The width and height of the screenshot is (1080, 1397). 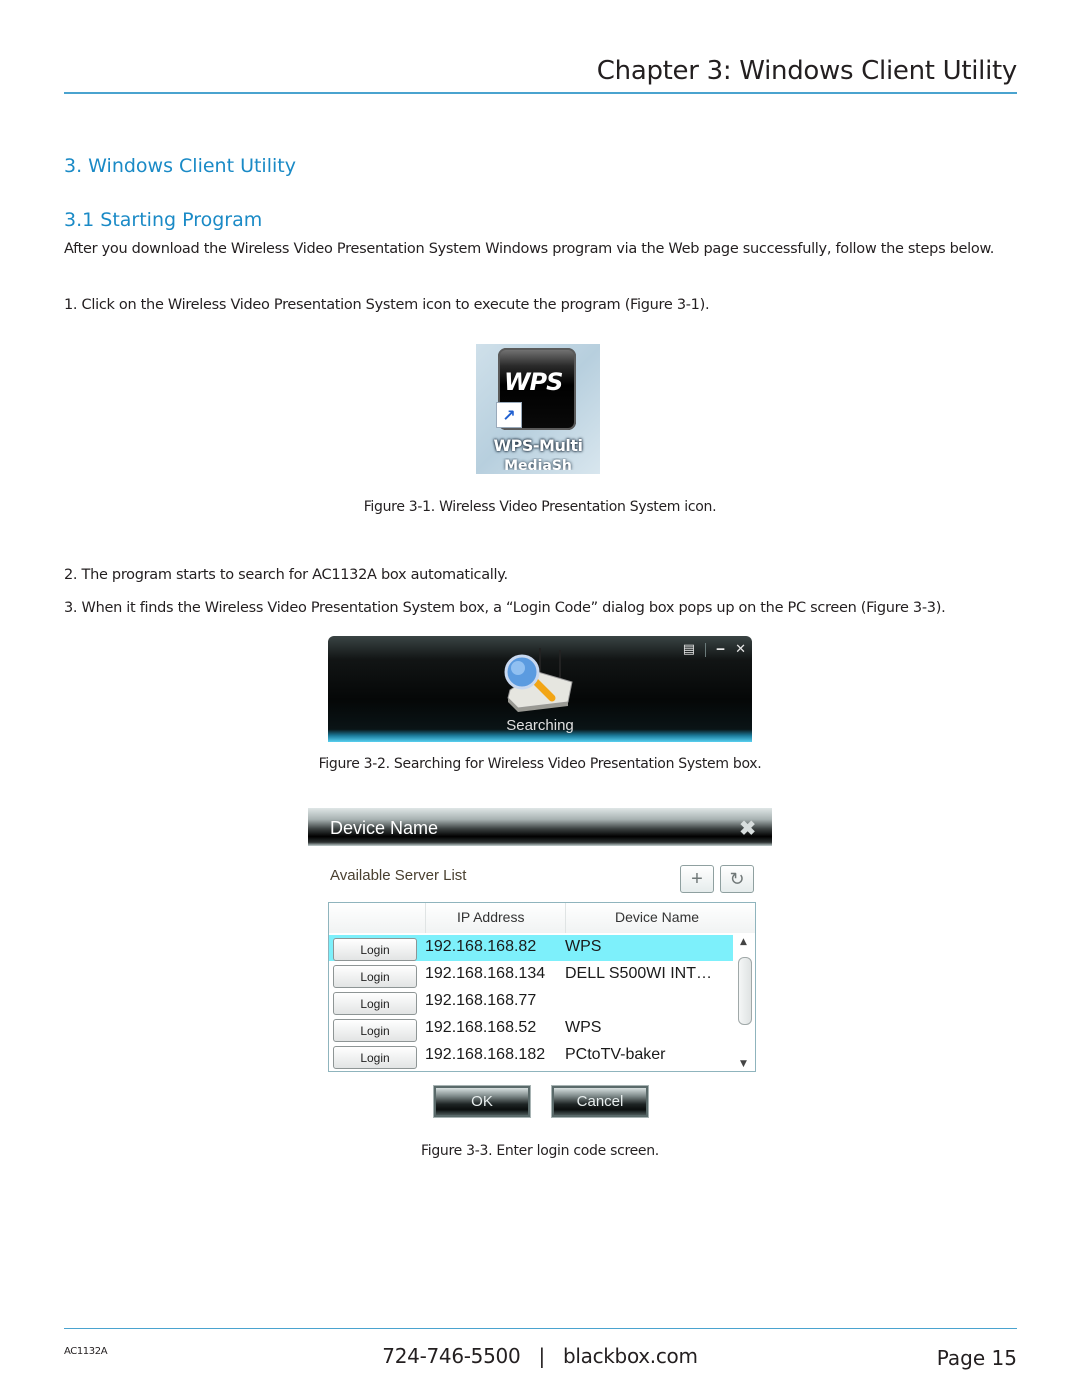 What do you see at coordinates (714, 649) in the screenshot?
I see `window-controls: ▤ ‒ ✕` at bounding box center [714, 649].